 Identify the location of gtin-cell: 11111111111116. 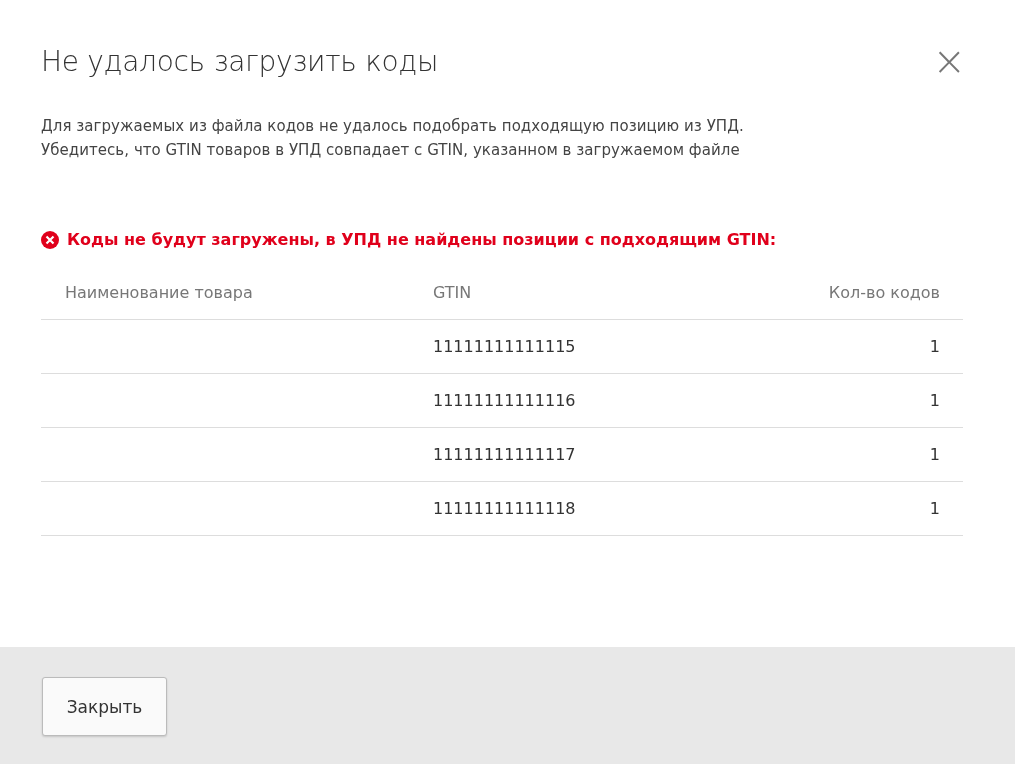
(504, 400).